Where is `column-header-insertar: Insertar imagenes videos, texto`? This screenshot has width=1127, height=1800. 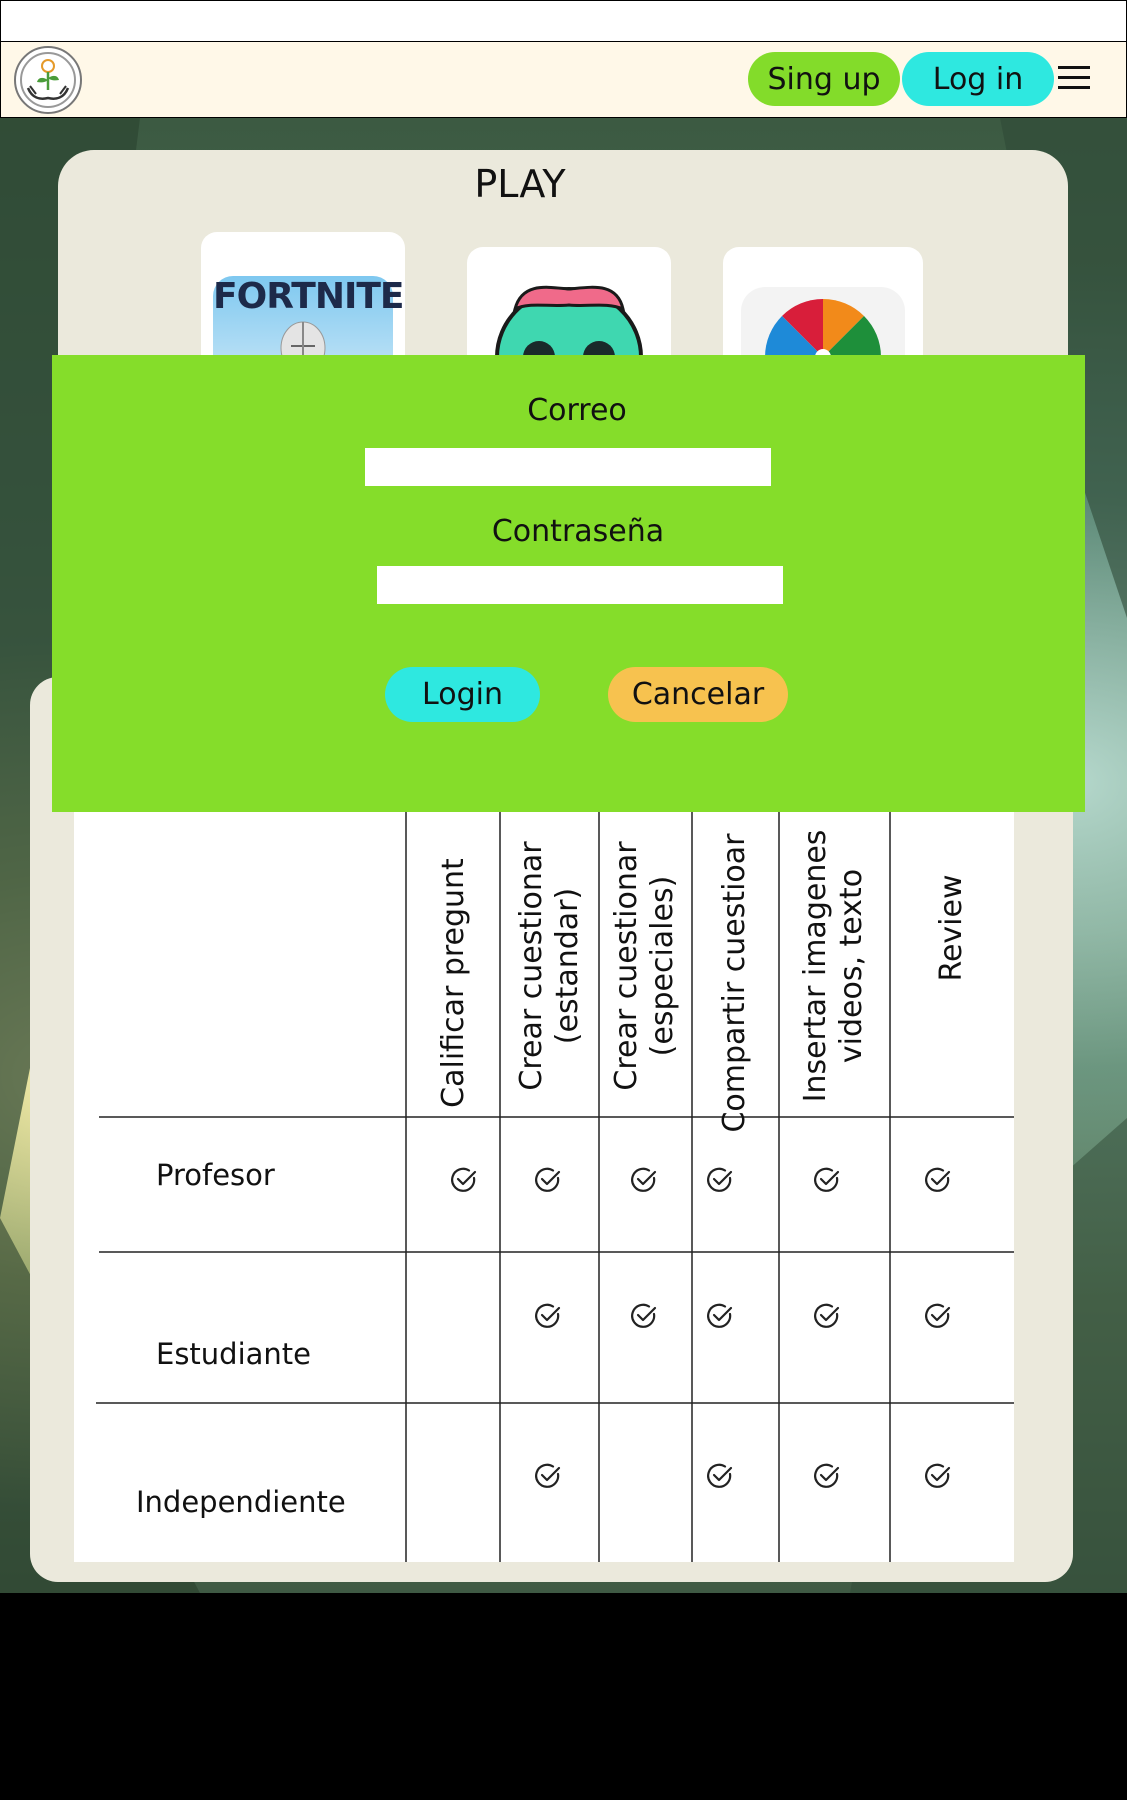 column-header-insertar: Insertar imagenes videos, texto is located at coordinates (833, 966).